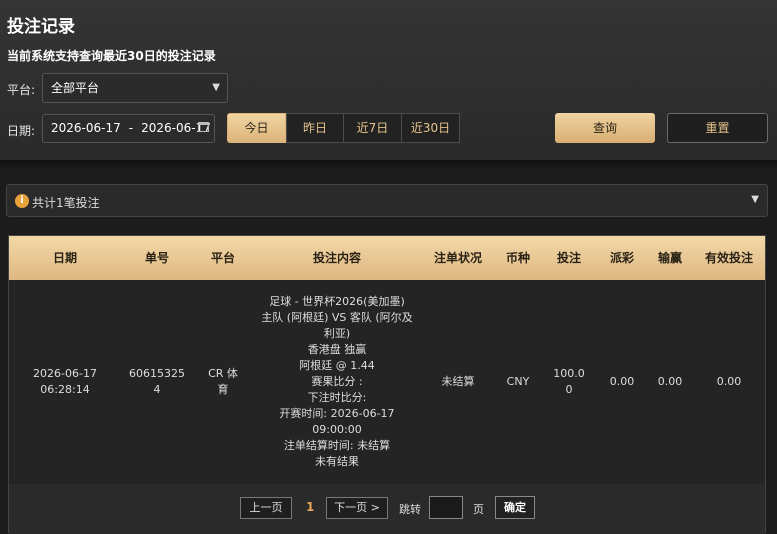 The height and width of the screenshot is (534, 777). I want to click on cell-order-no-line: 4, so click(157, 389).